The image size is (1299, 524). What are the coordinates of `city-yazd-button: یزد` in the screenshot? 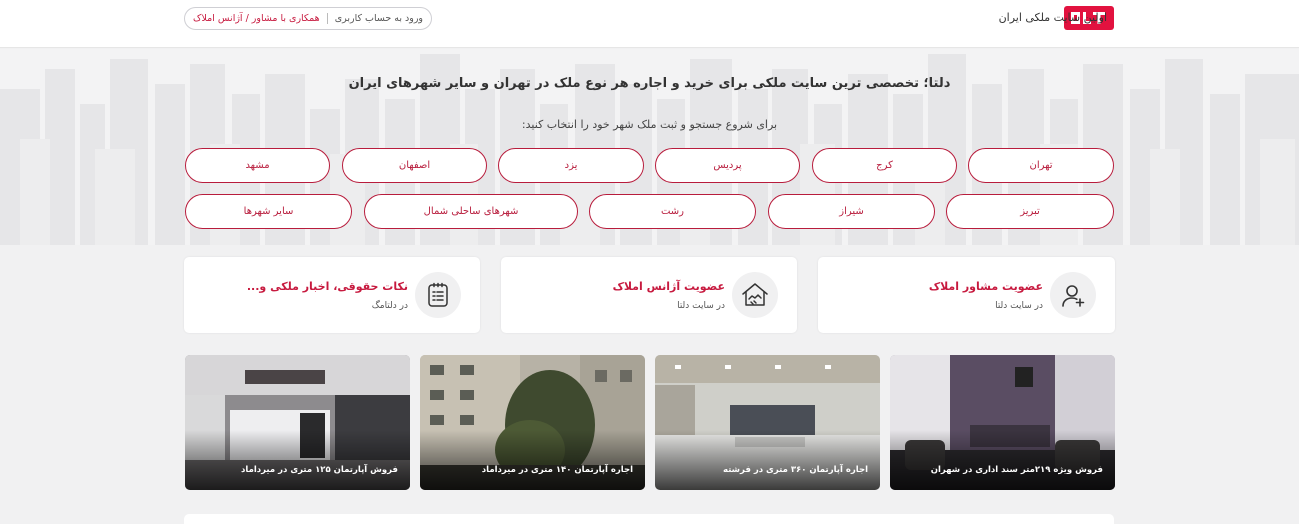 It's located at (571, 165).